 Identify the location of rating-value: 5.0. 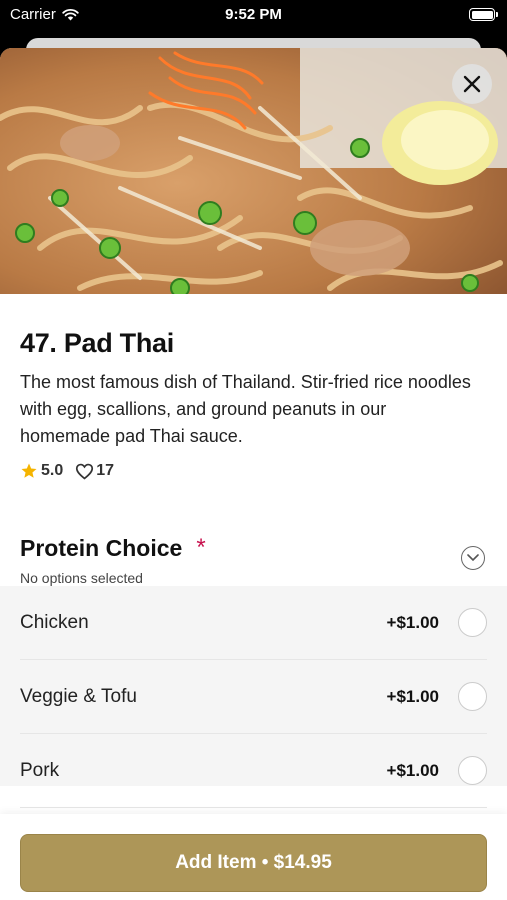
(52, 470).